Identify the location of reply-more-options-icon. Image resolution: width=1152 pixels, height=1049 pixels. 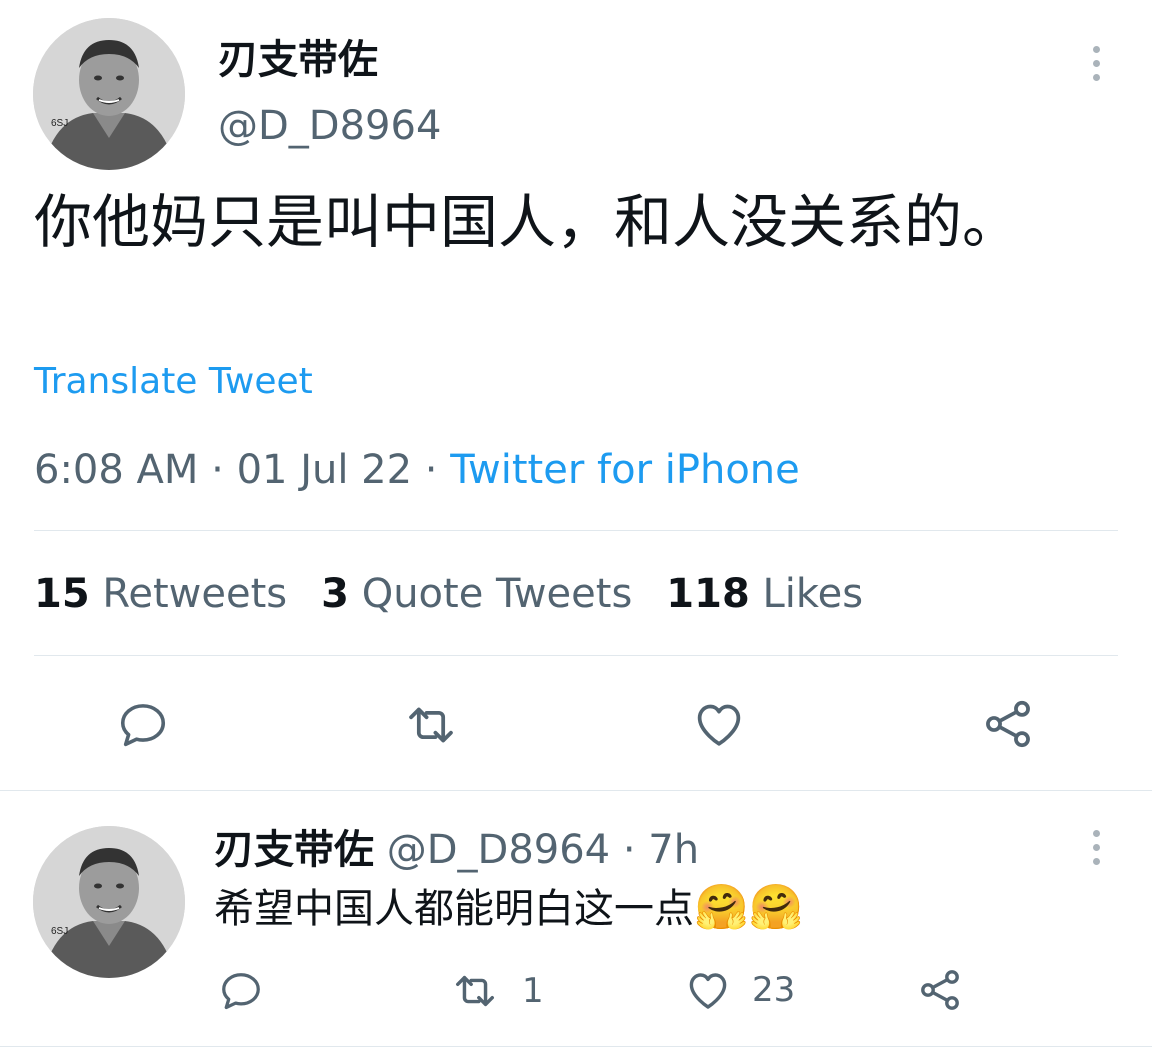
(1096, 847).